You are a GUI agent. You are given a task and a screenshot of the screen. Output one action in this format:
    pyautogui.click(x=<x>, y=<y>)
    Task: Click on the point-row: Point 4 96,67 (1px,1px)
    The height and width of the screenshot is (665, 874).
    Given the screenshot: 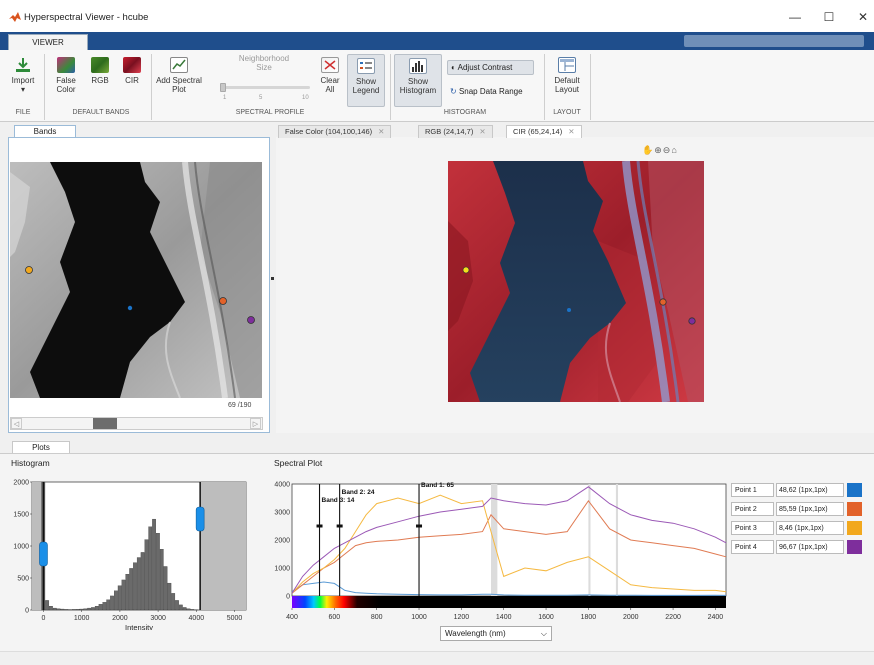 What is the action you would take?
    pyautogui.click(x=797, y=547)
    